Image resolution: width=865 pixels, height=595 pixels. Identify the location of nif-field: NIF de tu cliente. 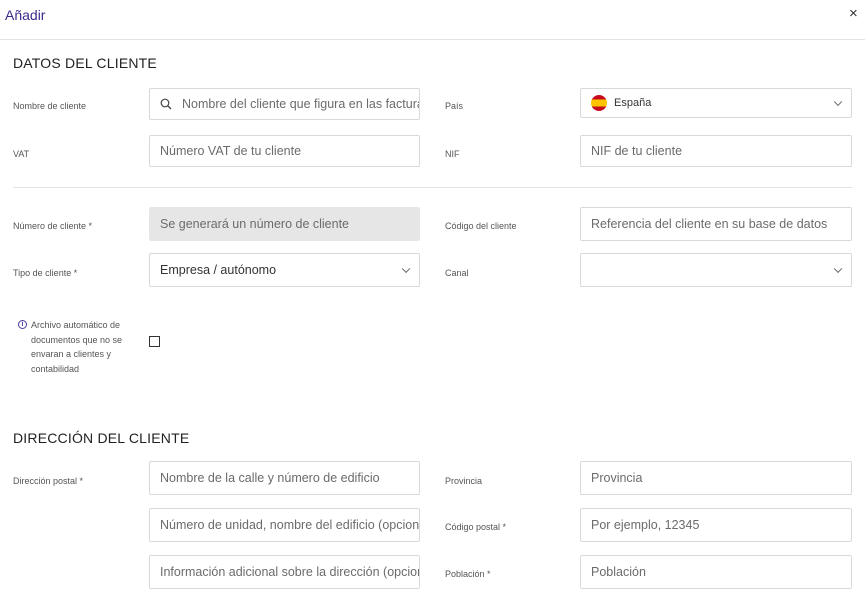
(716, 151).